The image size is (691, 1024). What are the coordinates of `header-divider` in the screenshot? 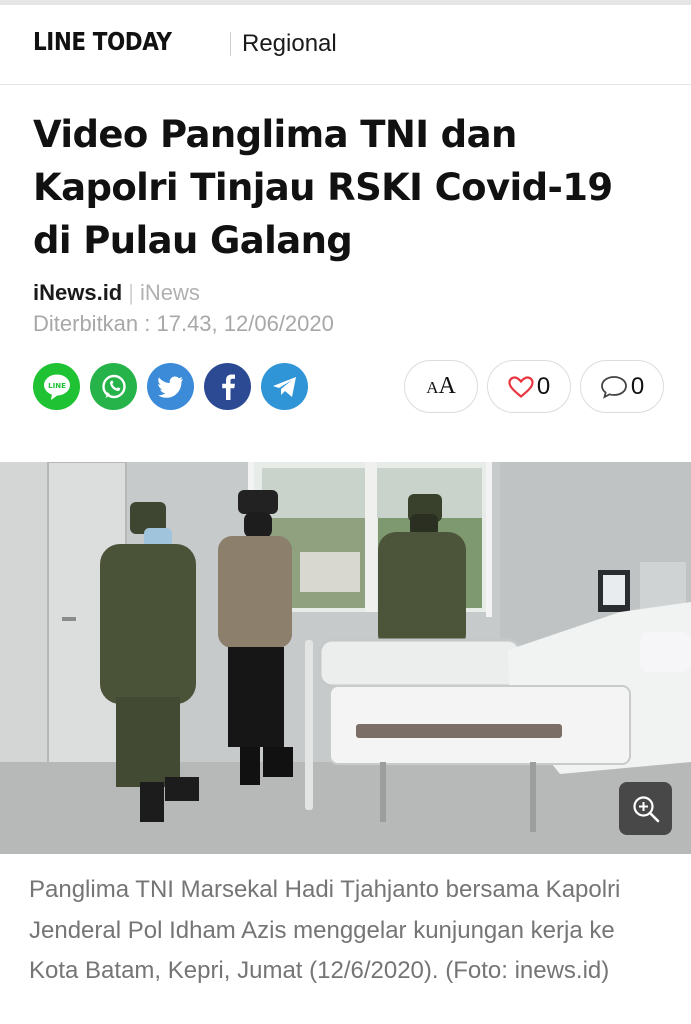 It's located at (230, 44).